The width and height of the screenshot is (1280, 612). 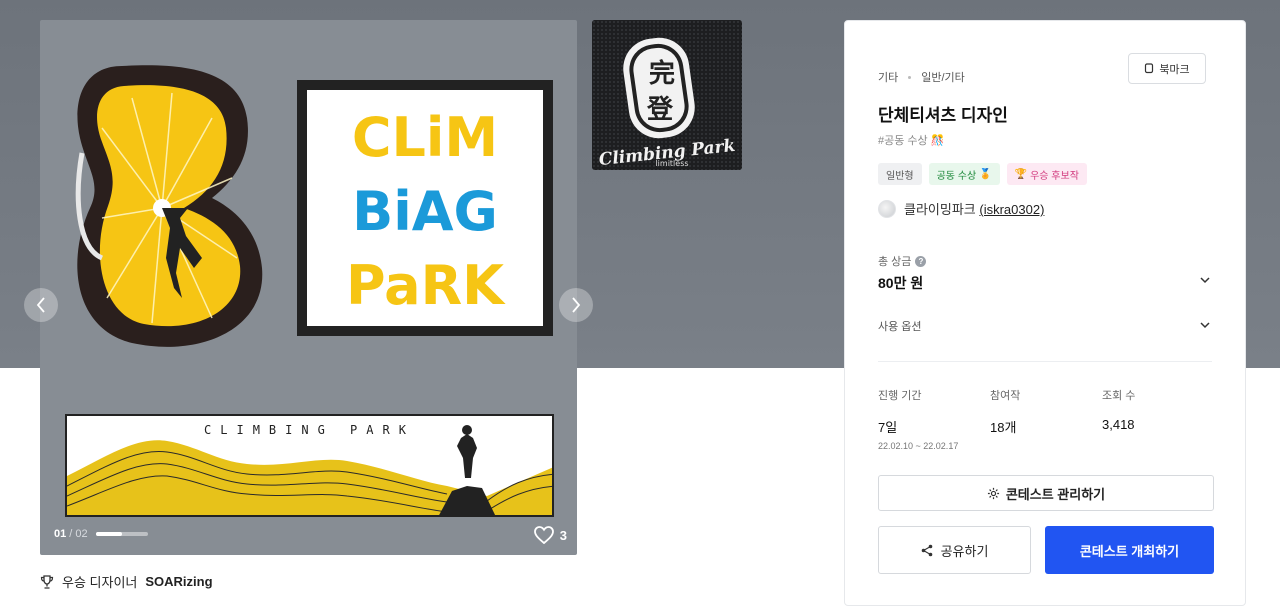 I want to click on host-info: 클라이밍파크 (iskra0302), so click(x=961, y=208).